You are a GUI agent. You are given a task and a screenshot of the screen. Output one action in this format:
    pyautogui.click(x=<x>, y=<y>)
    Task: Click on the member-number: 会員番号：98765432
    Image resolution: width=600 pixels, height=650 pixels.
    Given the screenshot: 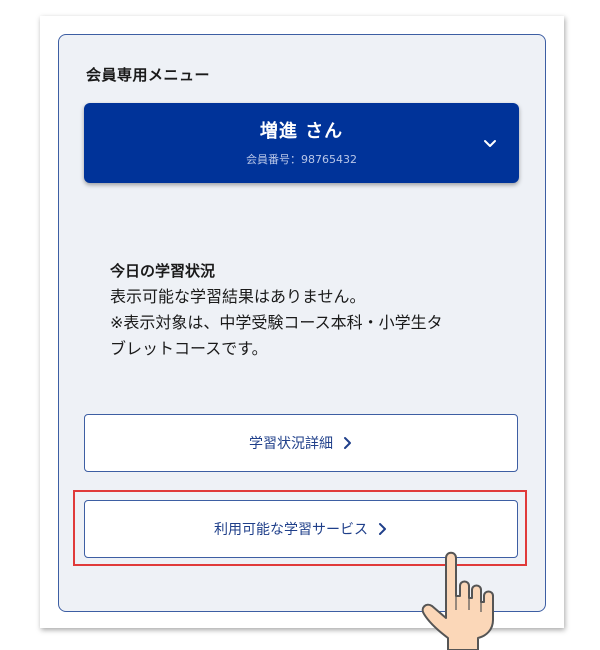 What is the action you would take?
    pyautogui.click(x=301, y=159)
    